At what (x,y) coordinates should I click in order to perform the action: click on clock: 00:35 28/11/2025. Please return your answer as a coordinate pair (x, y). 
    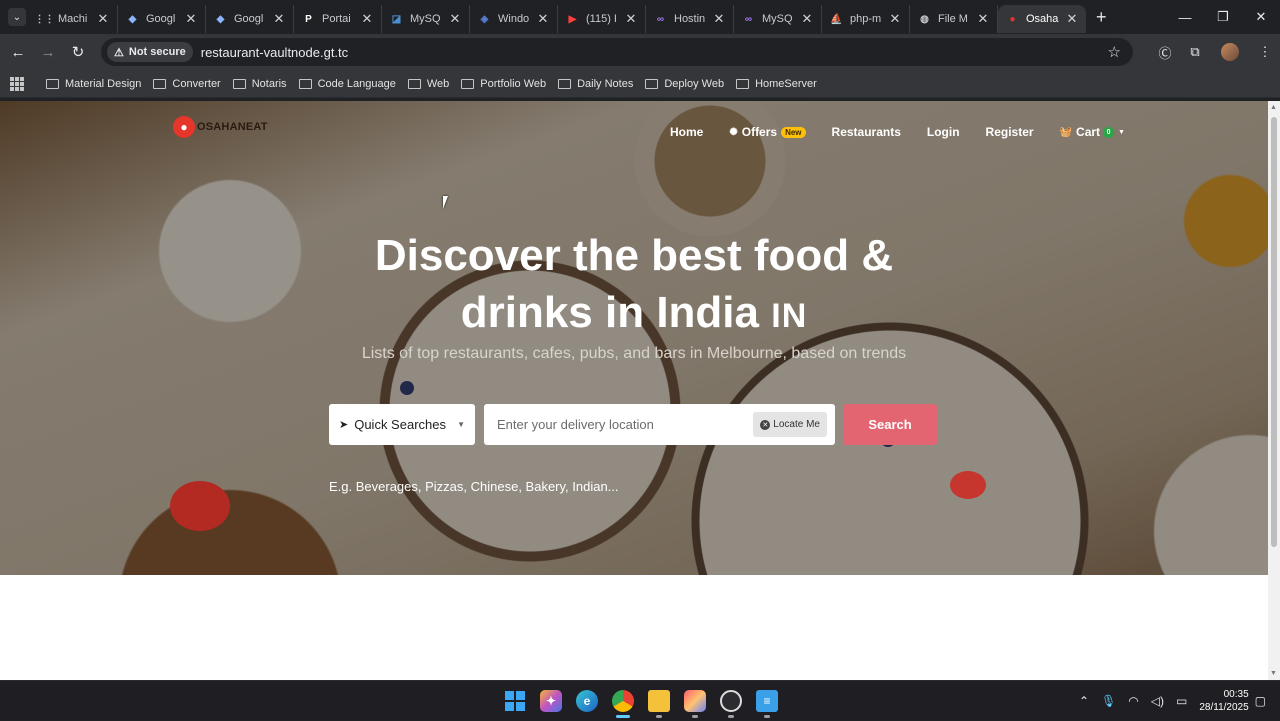
    Looking at the image, I should click on (1223, 701).